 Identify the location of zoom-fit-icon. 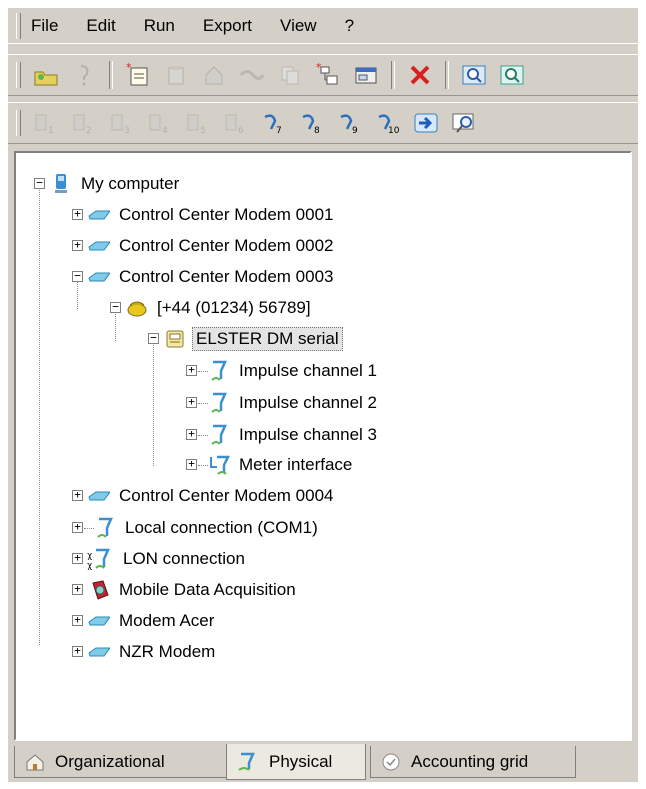
(512, 75).